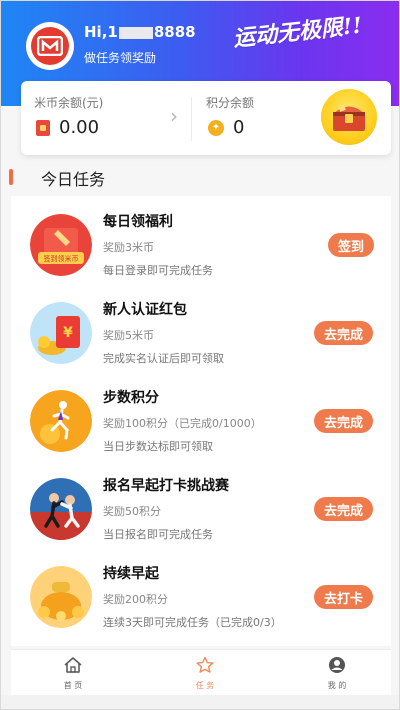 Image resolution: width=400 pixels, height=710 pixels. I want to click on task-title: 步数积分, so click(131, 398).